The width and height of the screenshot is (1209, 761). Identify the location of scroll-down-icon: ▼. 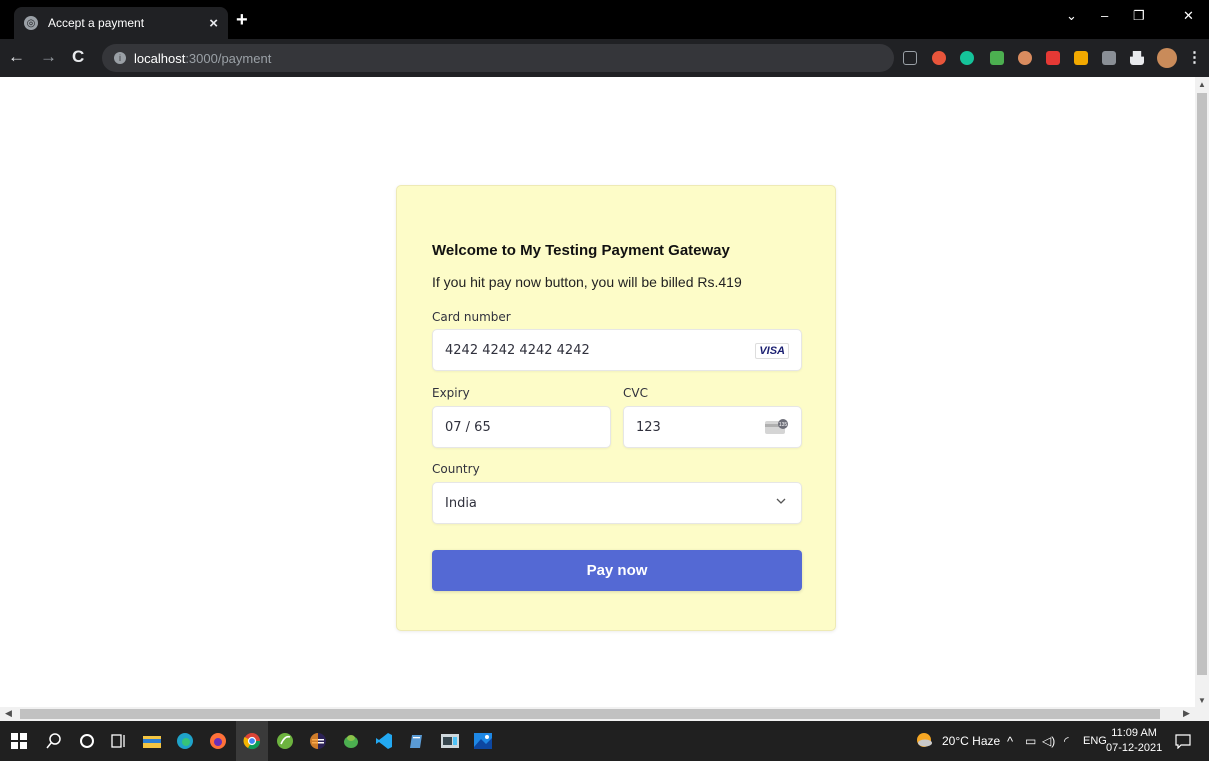
(1202, 700).